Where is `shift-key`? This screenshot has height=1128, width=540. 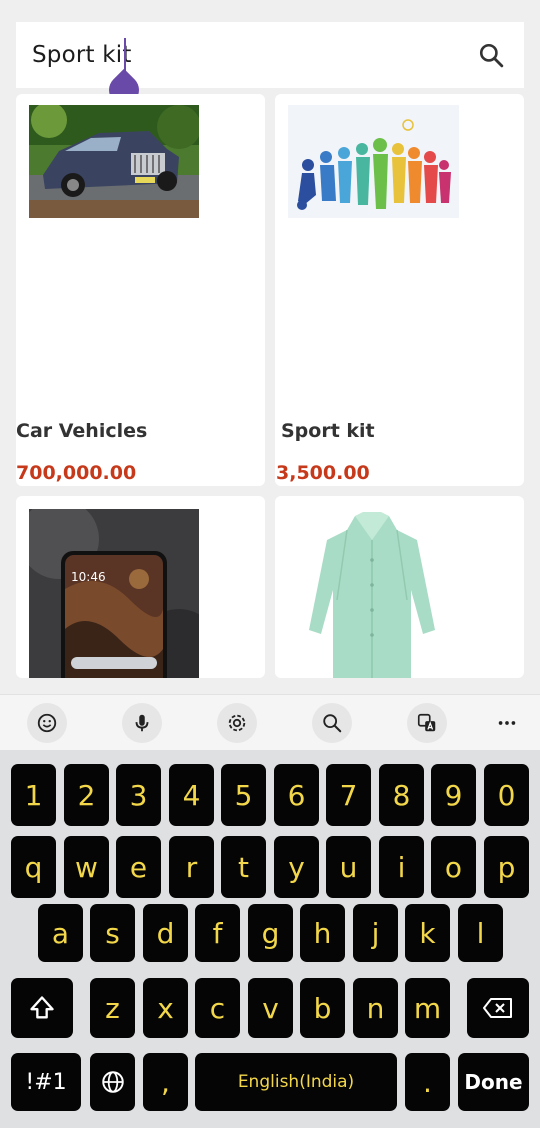
shift-key is located at coordinates (42, 1008).